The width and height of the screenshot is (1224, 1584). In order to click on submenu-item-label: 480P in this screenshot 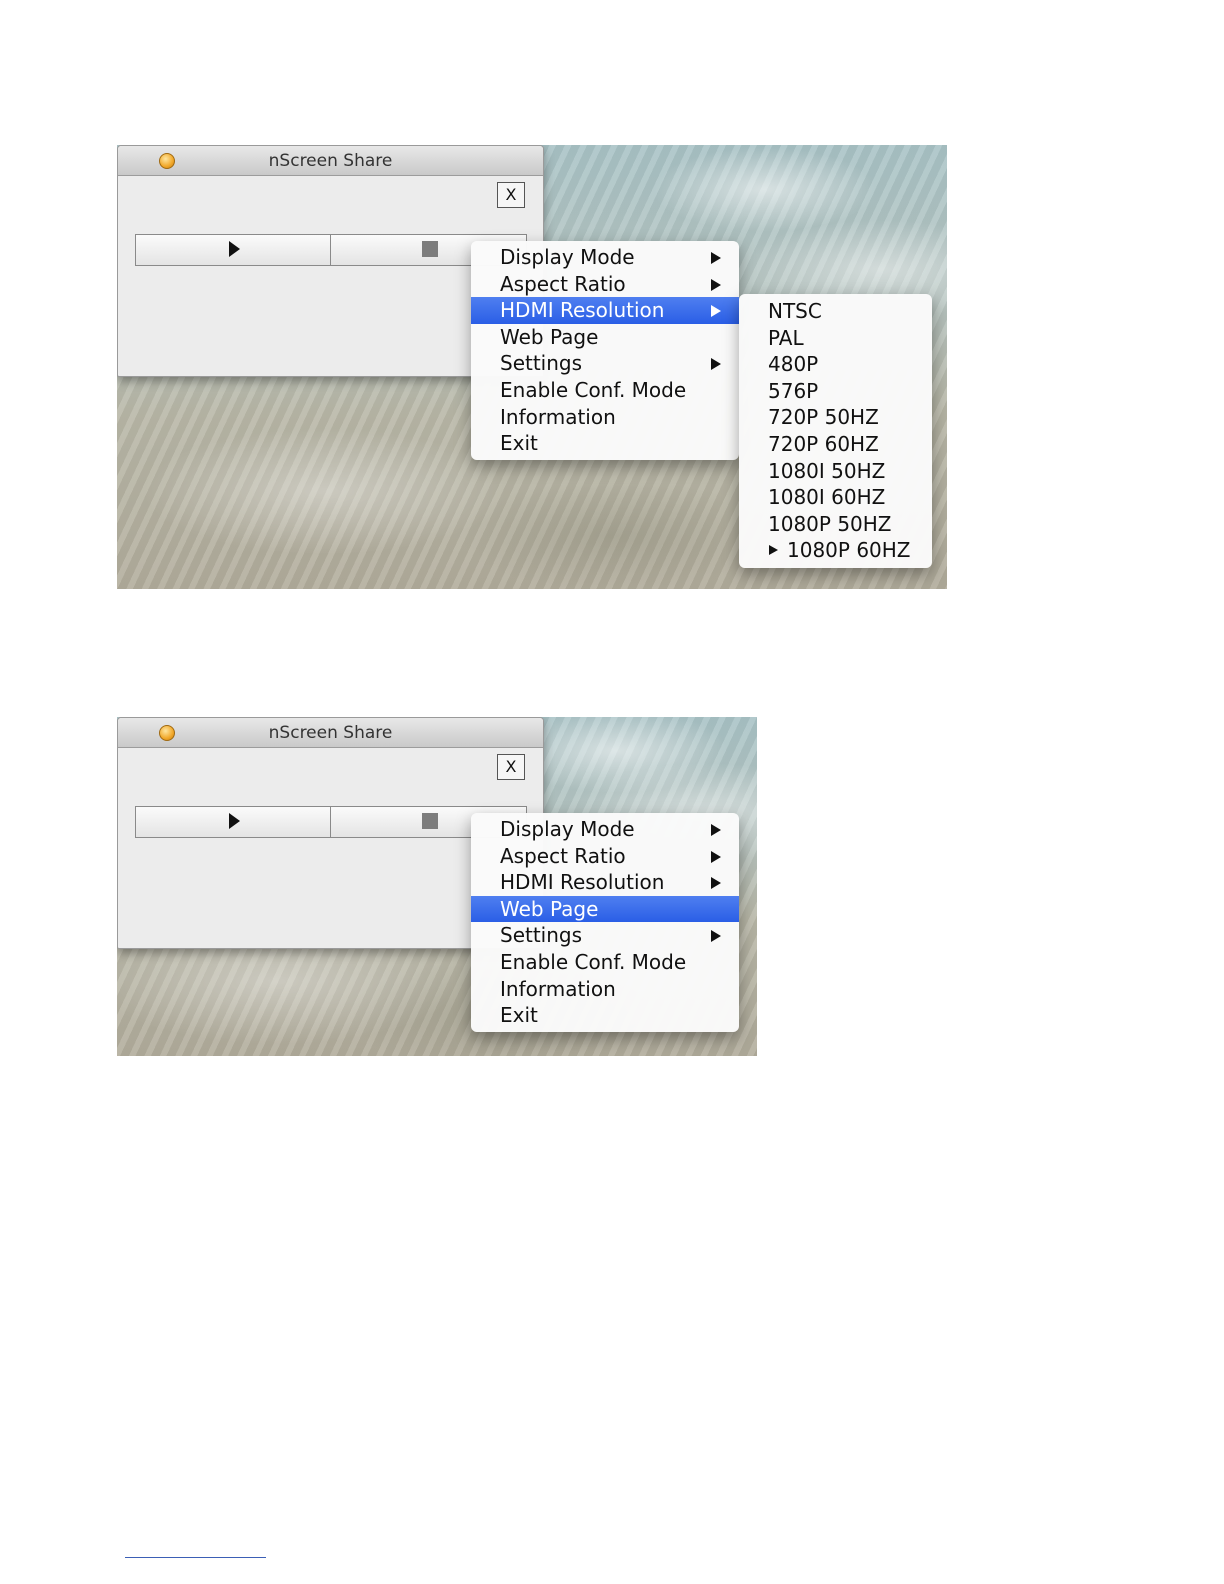, I will do `click(793, 364)`.